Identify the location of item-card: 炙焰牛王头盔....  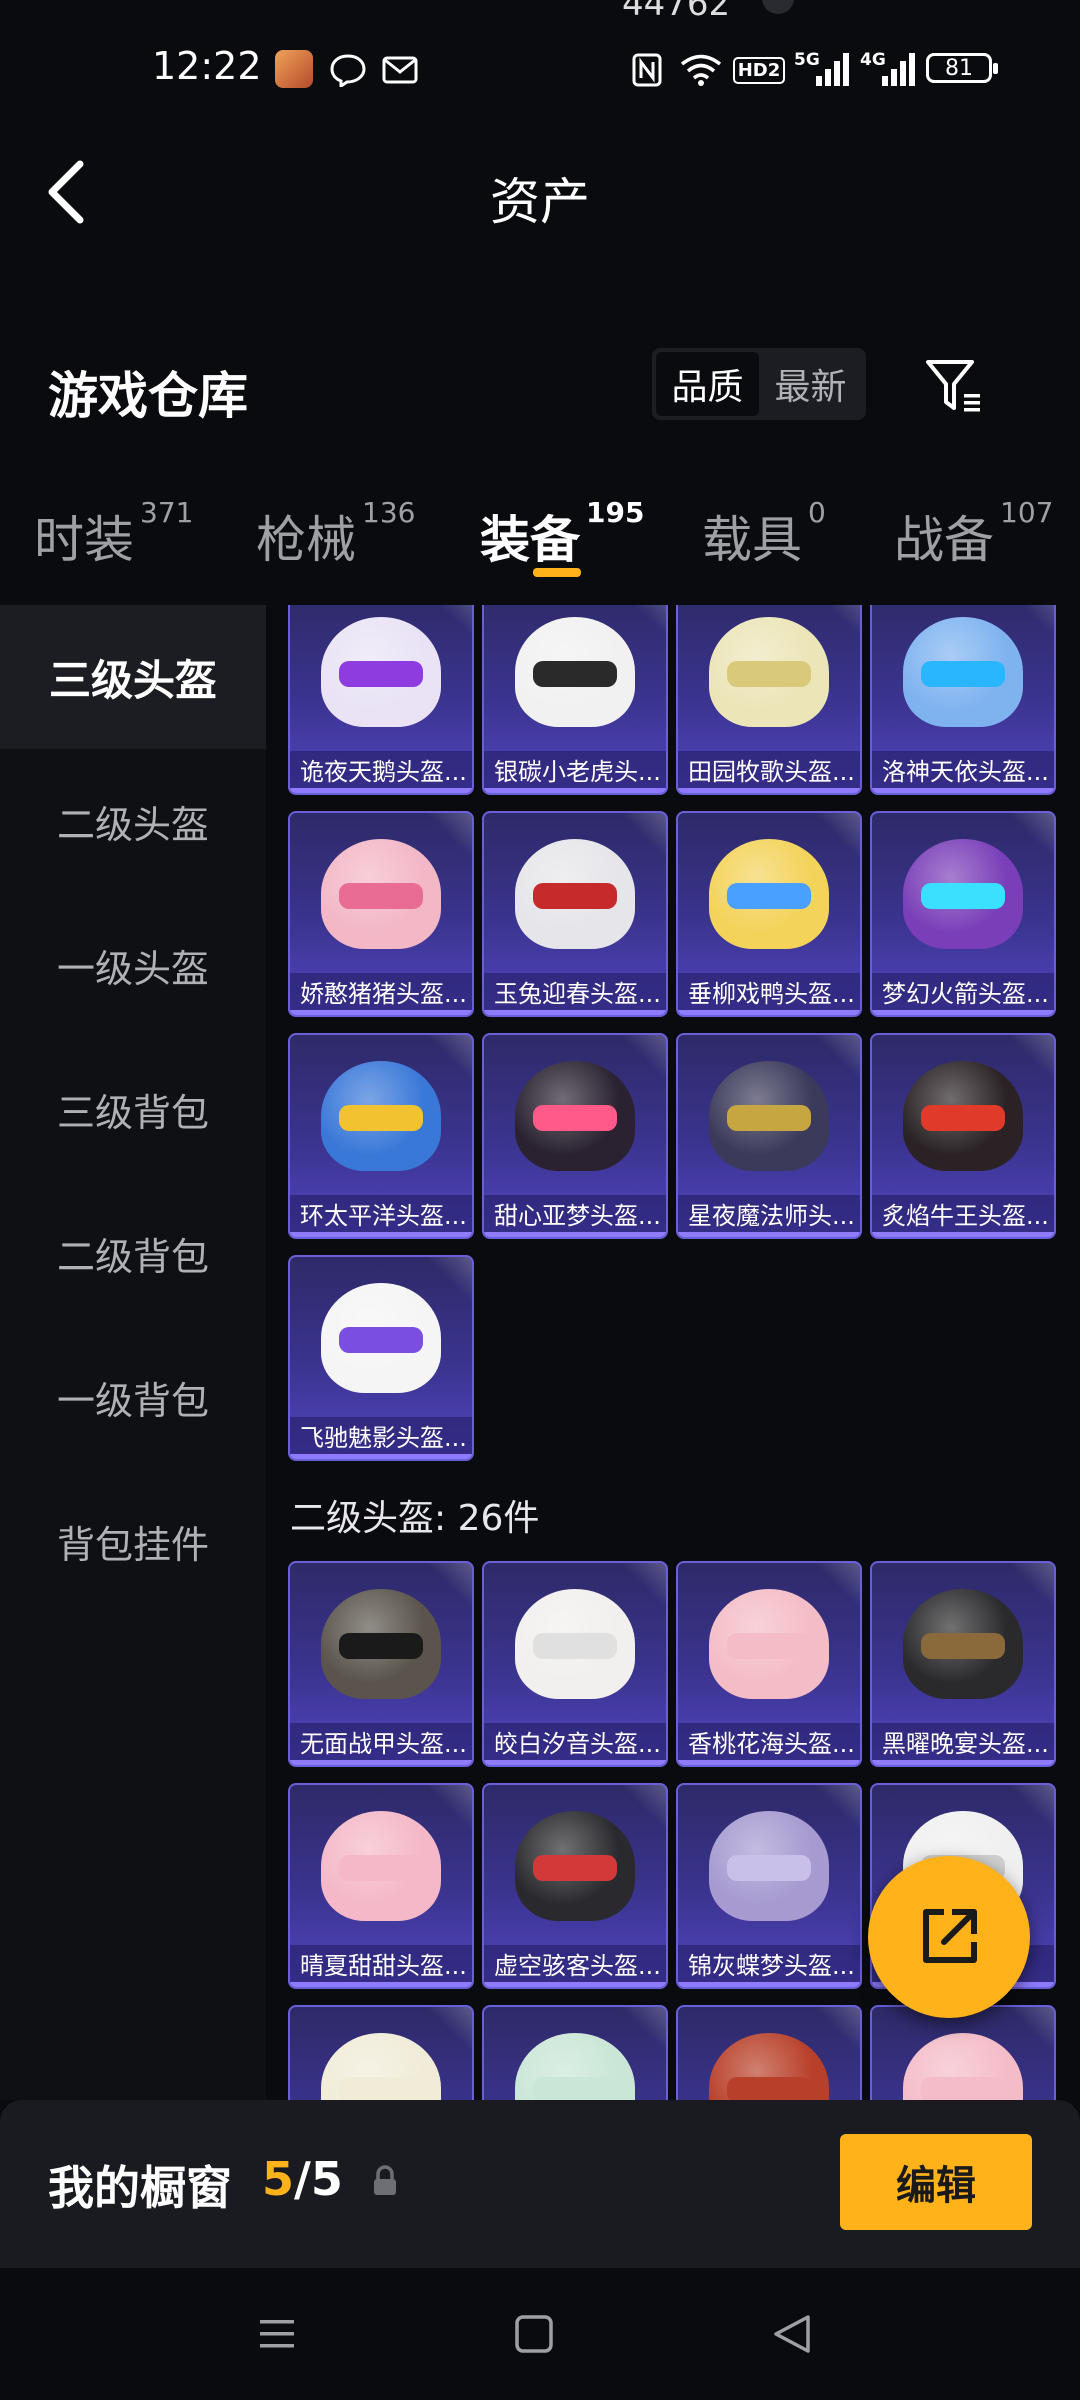
(963, 1136).